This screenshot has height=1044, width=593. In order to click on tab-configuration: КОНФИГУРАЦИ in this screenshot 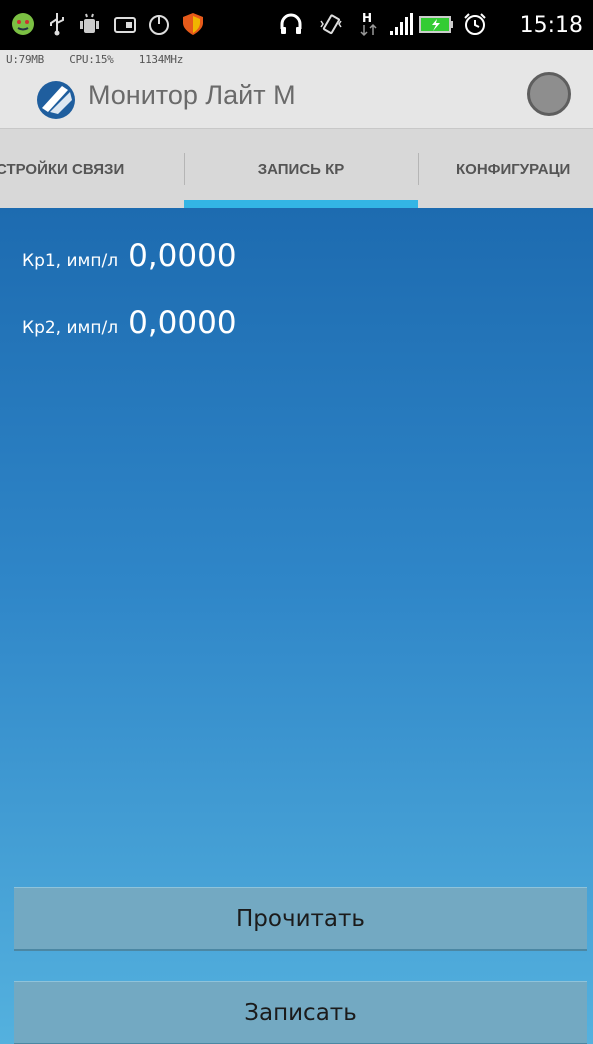, I will do `click(524, 168)`.